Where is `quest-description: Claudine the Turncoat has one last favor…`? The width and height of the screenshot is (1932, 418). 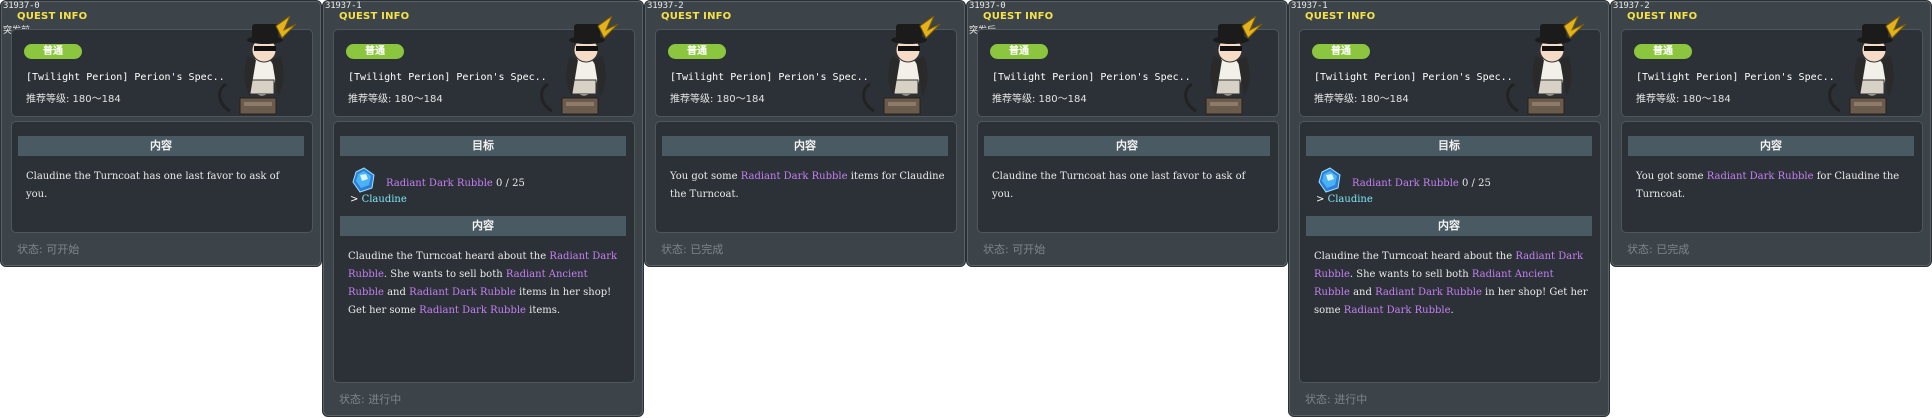
quest-description: Claudine the Turncoat has one last favor… is located at coordinates (1119, 185).